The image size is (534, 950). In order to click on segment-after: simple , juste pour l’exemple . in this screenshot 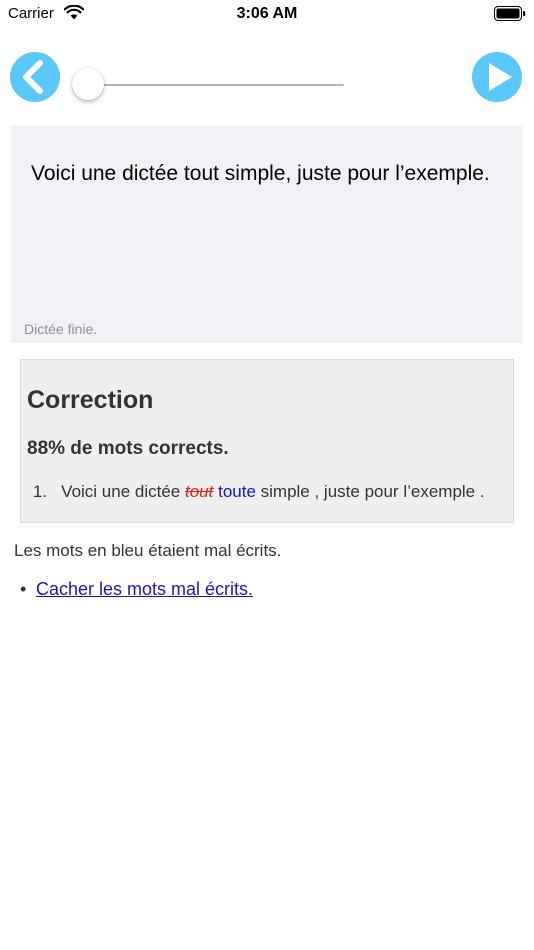, I will do `click(372, 491)`.